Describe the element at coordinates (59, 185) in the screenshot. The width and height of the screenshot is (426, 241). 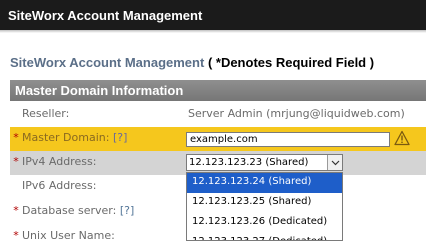
I see `ipv6-label: IPv6 Address:` at that location.